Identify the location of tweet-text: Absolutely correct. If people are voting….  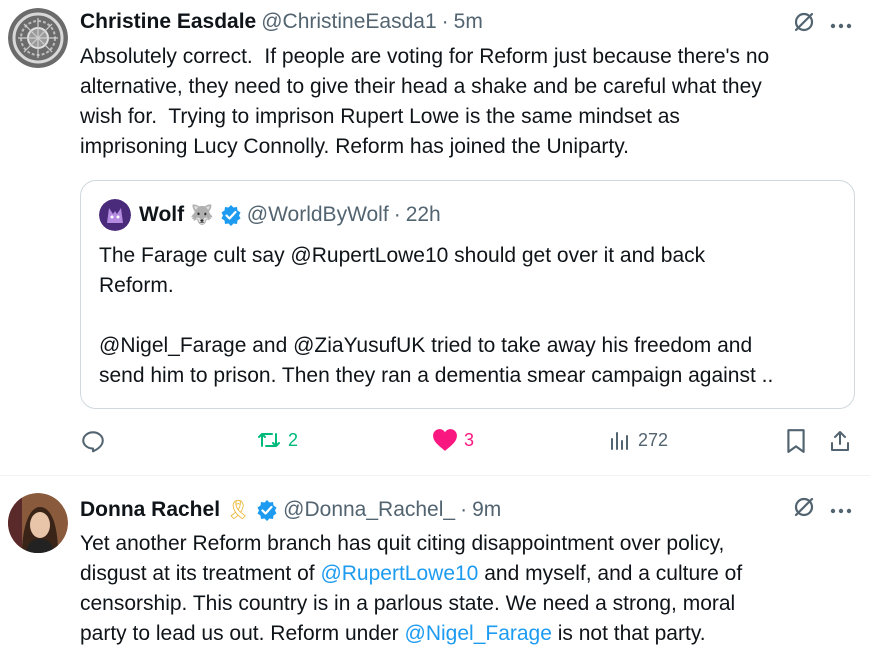
(425, 101).